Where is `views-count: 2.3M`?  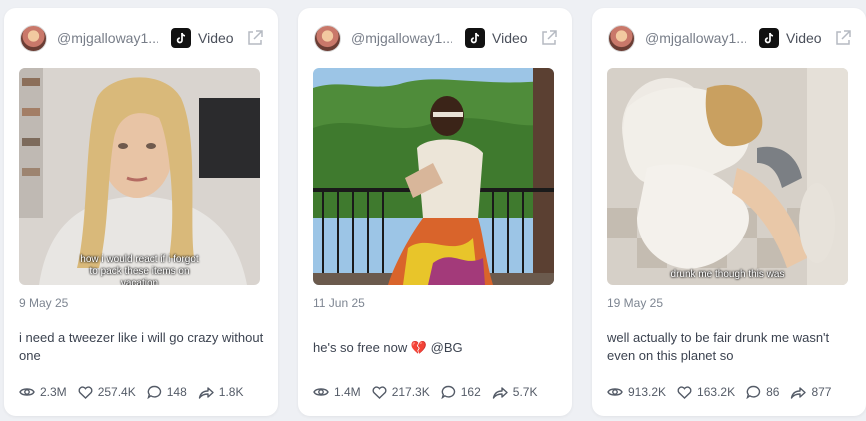
views-count: 2.3M is located at coordinates (53, 392).